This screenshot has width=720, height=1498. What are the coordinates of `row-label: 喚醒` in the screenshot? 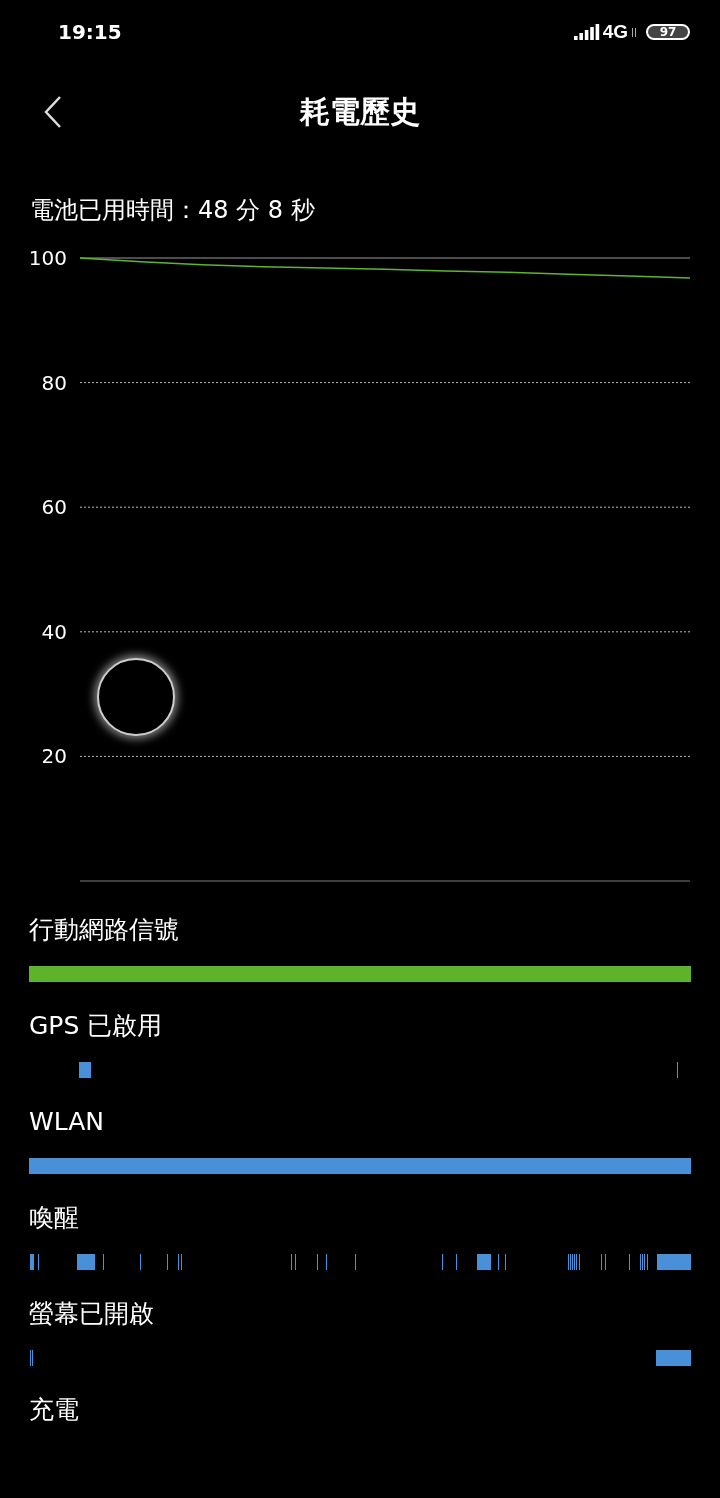 It's located at (54, 1218).